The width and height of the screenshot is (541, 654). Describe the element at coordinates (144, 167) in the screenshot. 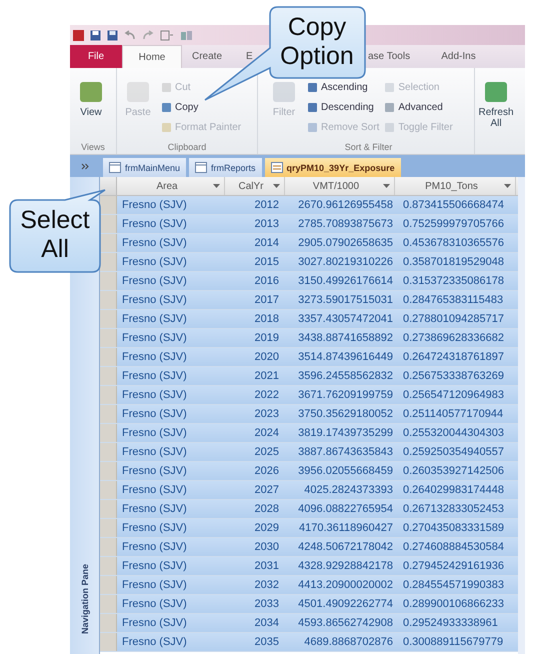

I see `document-tab: frmMainMenu` at that location.